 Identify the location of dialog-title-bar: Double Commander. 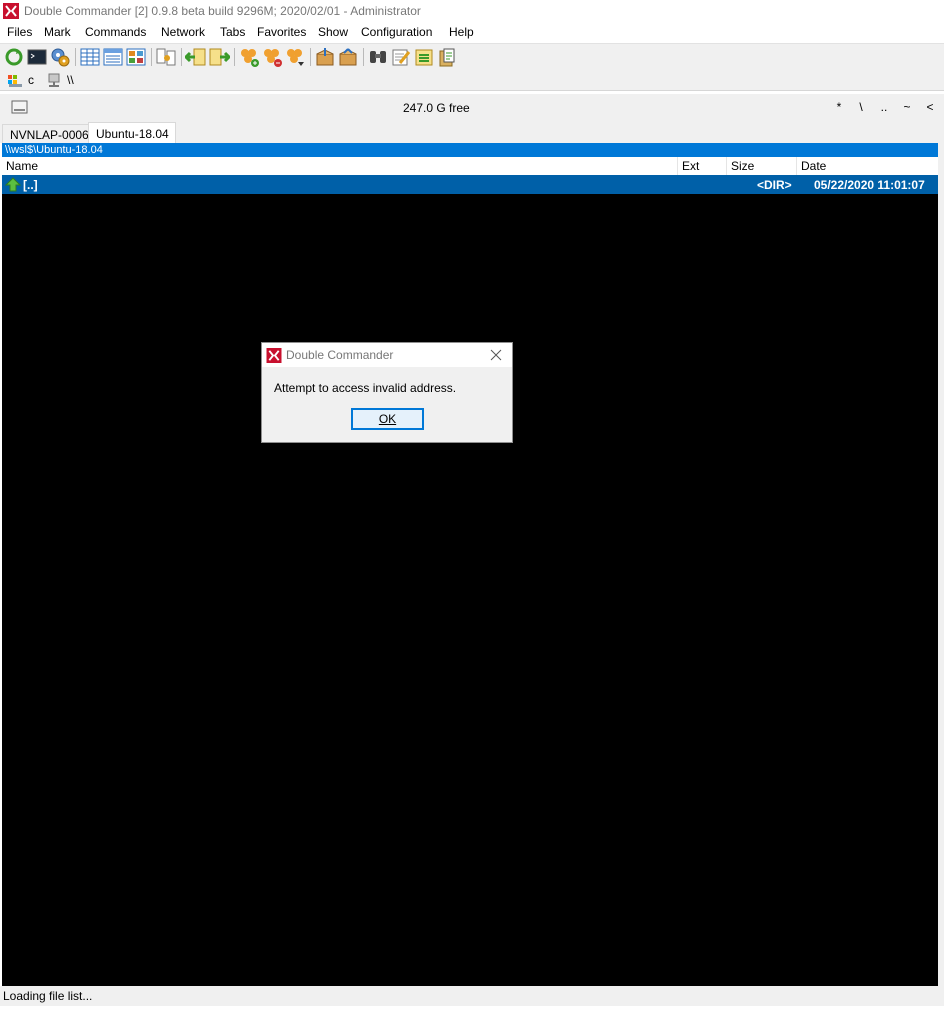
(387, 355).